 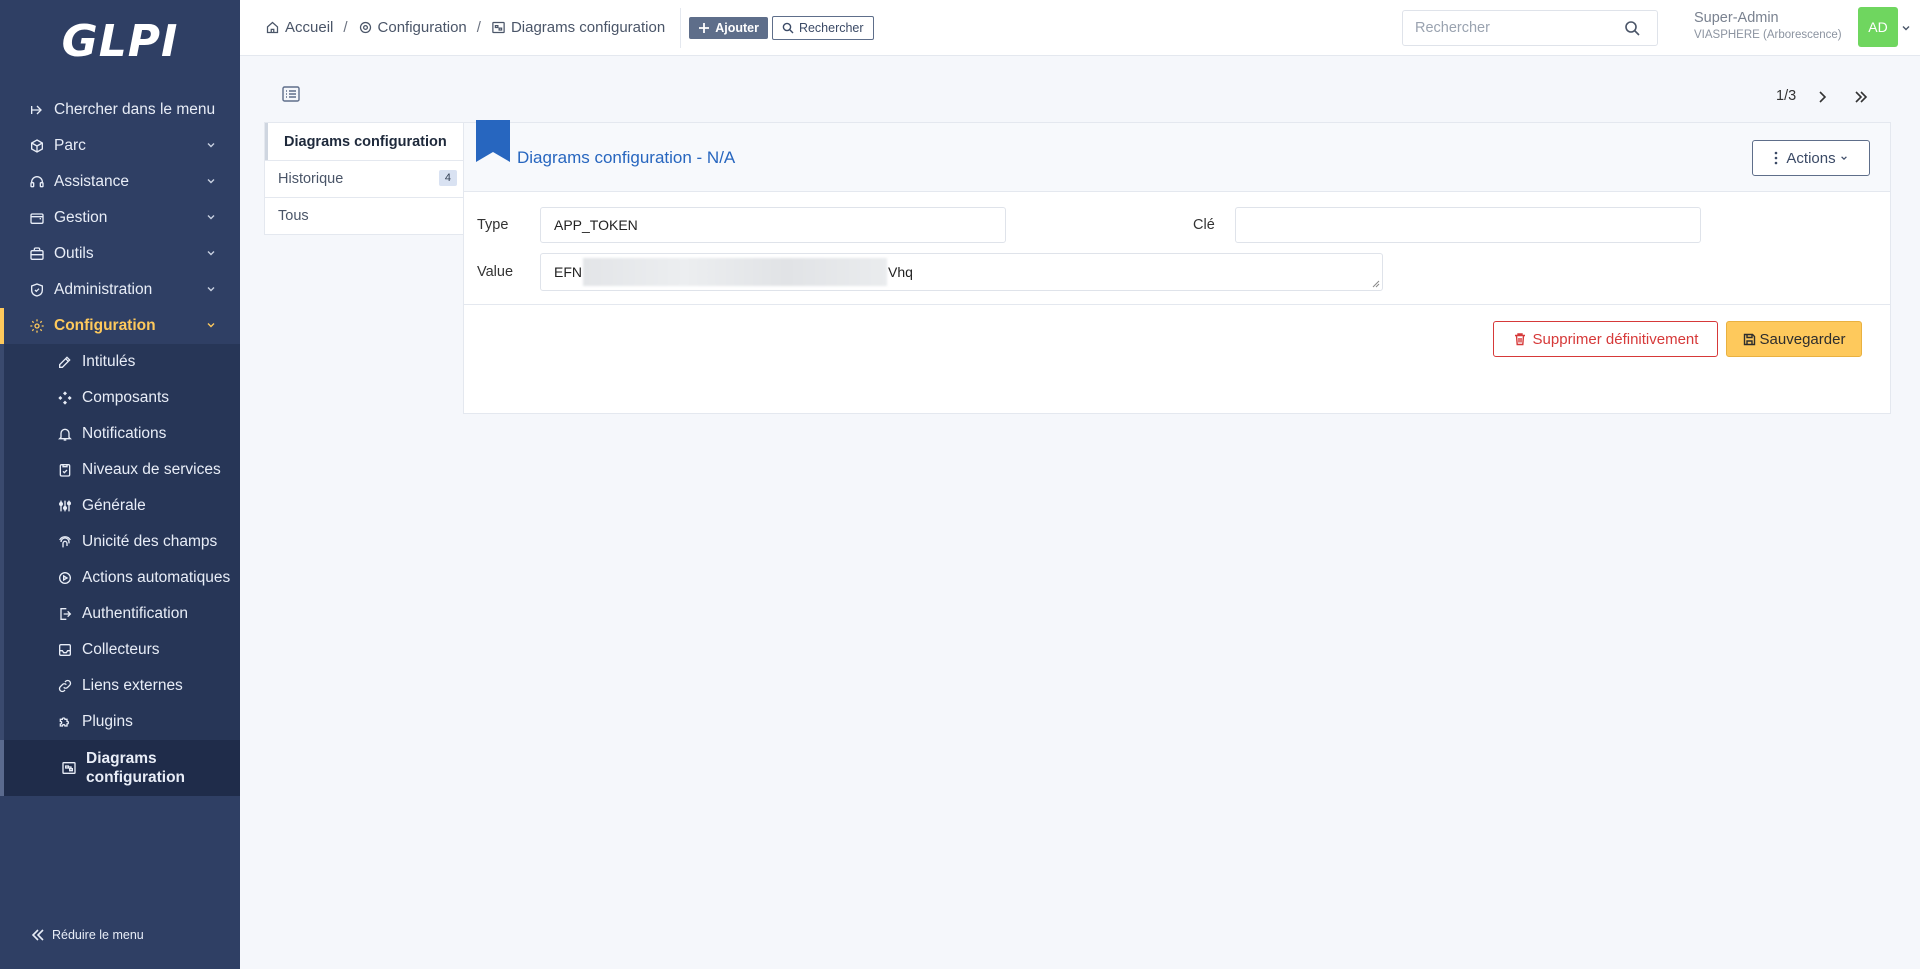 I want to click on wallet-icon, so click(x=37, y=218).